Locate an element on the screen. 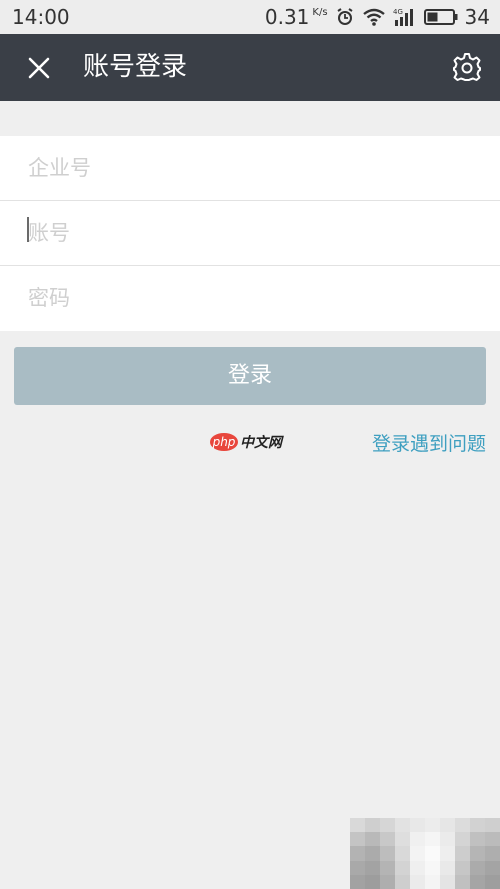 This screenshot has height=889, width=500. status-time: 14:00 is located at coordinates (41, 17).